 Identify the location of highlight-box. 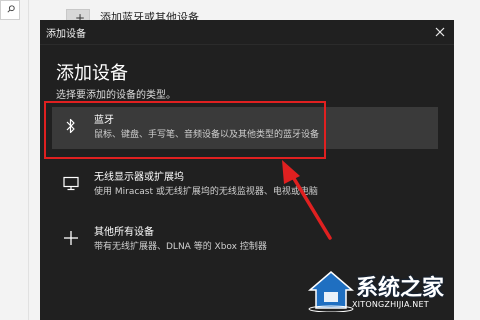
(185, 130).